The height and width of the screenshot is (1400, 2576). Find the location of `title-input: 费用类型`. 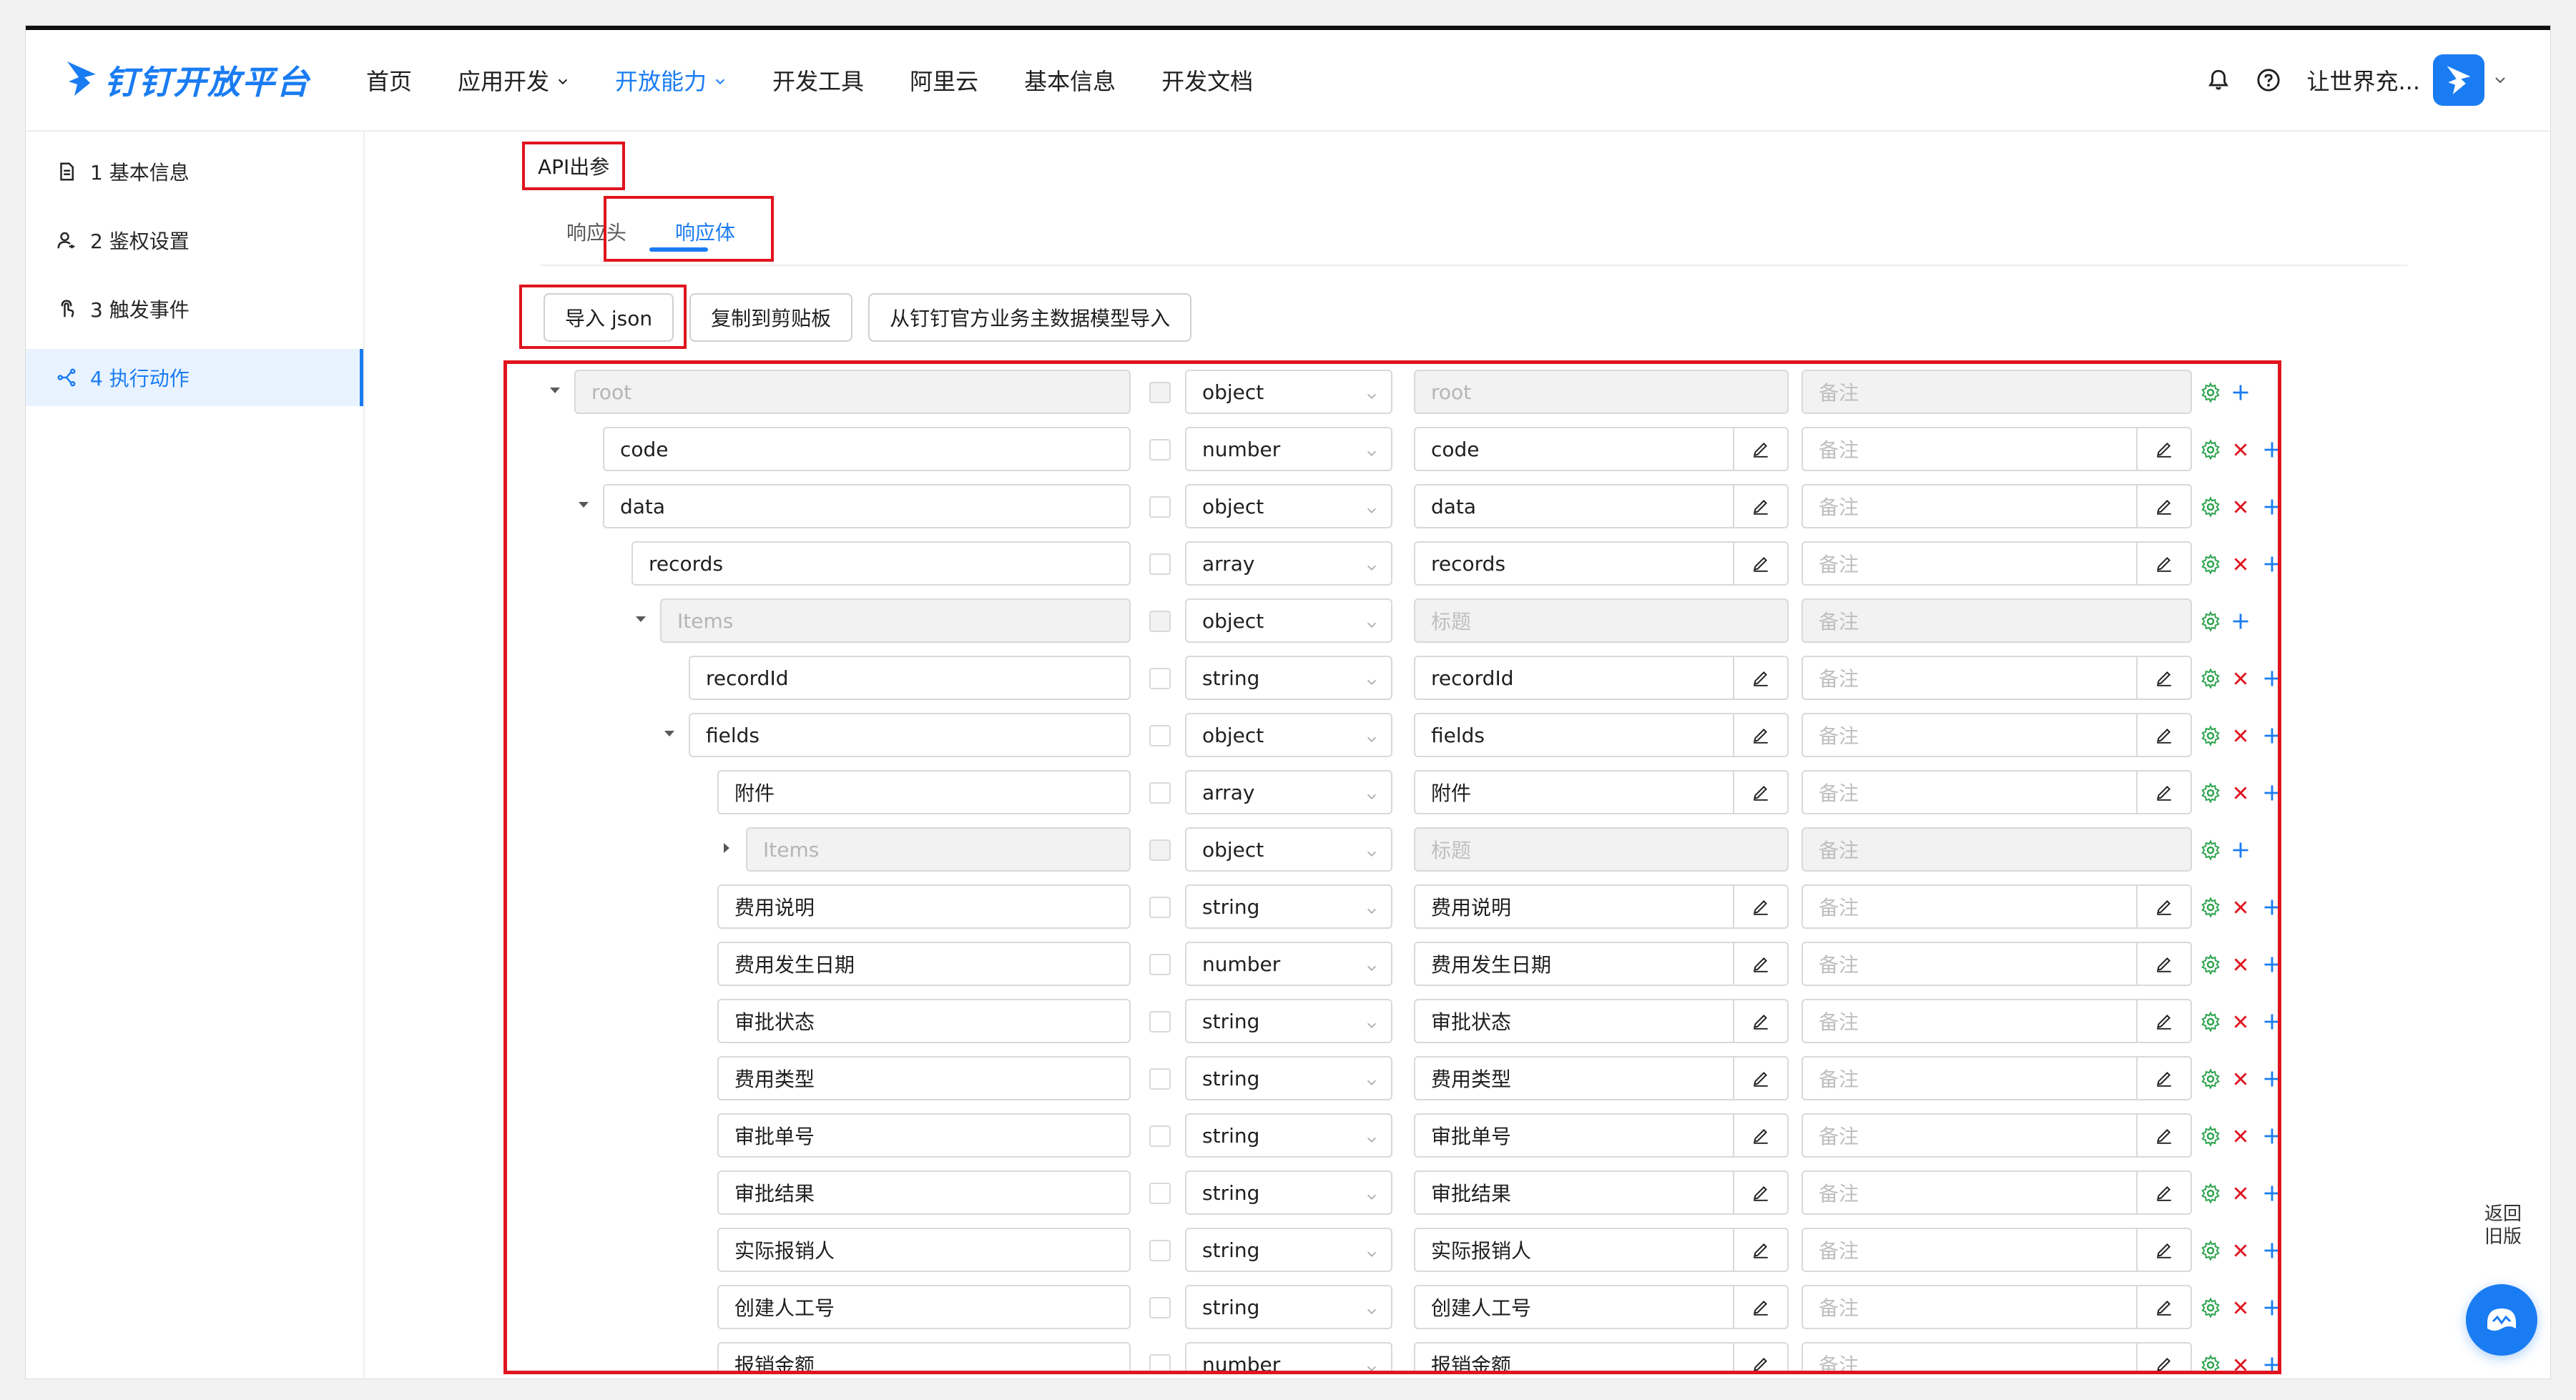

title-input: 费用类型 is located at coordinates (1602, 1078).